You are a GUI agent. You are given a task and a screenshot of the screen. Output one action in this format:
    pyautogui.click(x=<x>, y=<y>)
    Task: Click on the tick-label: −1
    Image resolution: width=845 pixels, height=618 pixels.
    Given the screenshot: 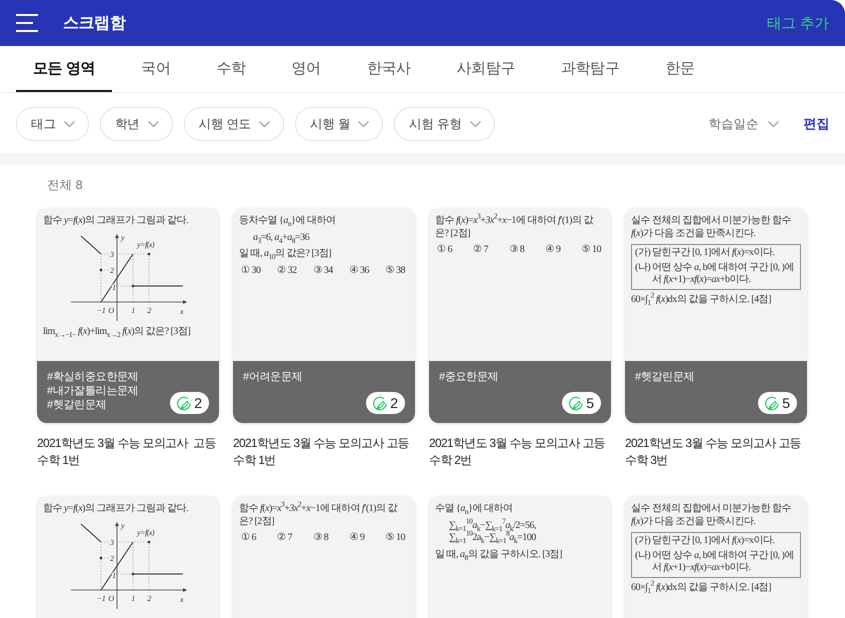 What is the action you would take?
    pyautogui.click(x=101, y=598)
    